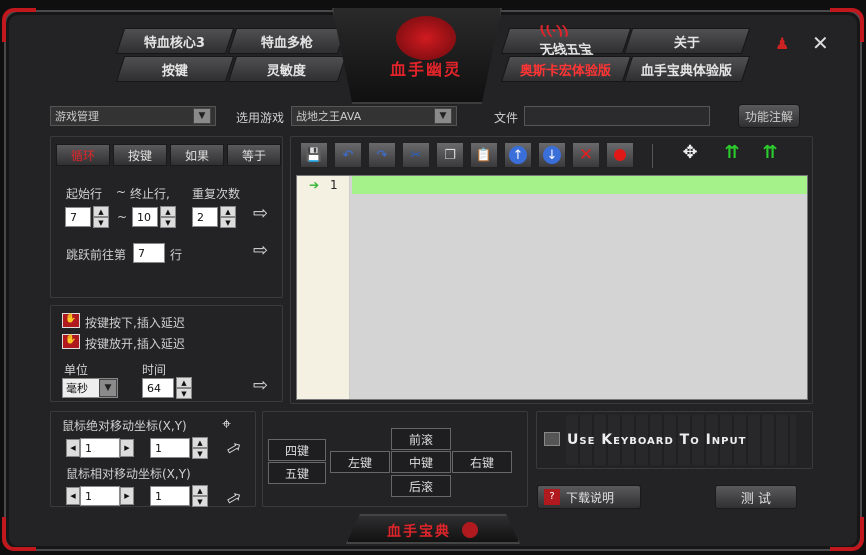 Image resolution: width=866 pixels, height=555 pixels. I want to click on move-up-icon: ↑, so click(518, 155).